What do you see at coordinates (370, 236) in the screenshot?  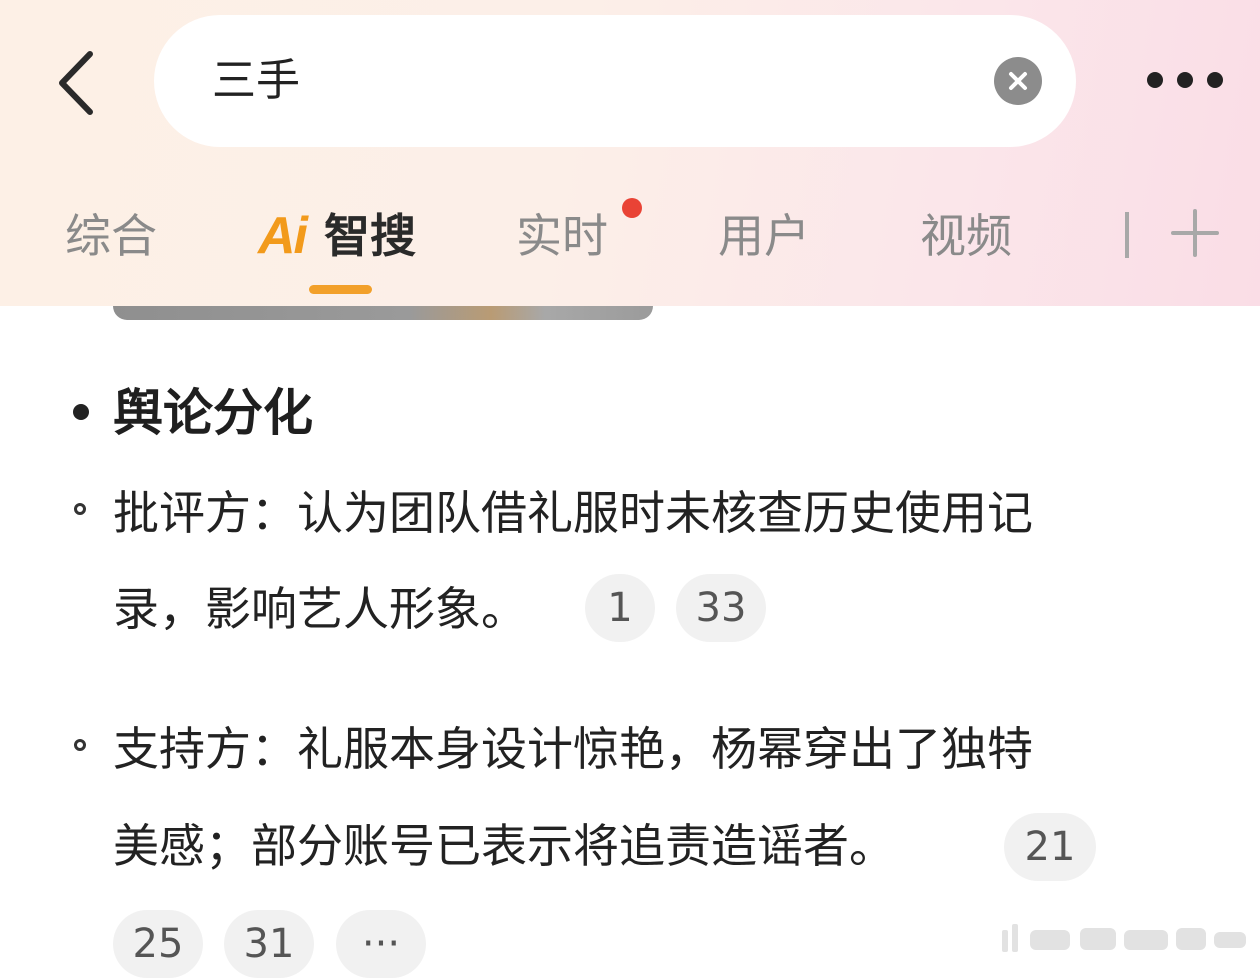 I see `tab-ai-search-label: 智搜` at bounding box center [370, 236].